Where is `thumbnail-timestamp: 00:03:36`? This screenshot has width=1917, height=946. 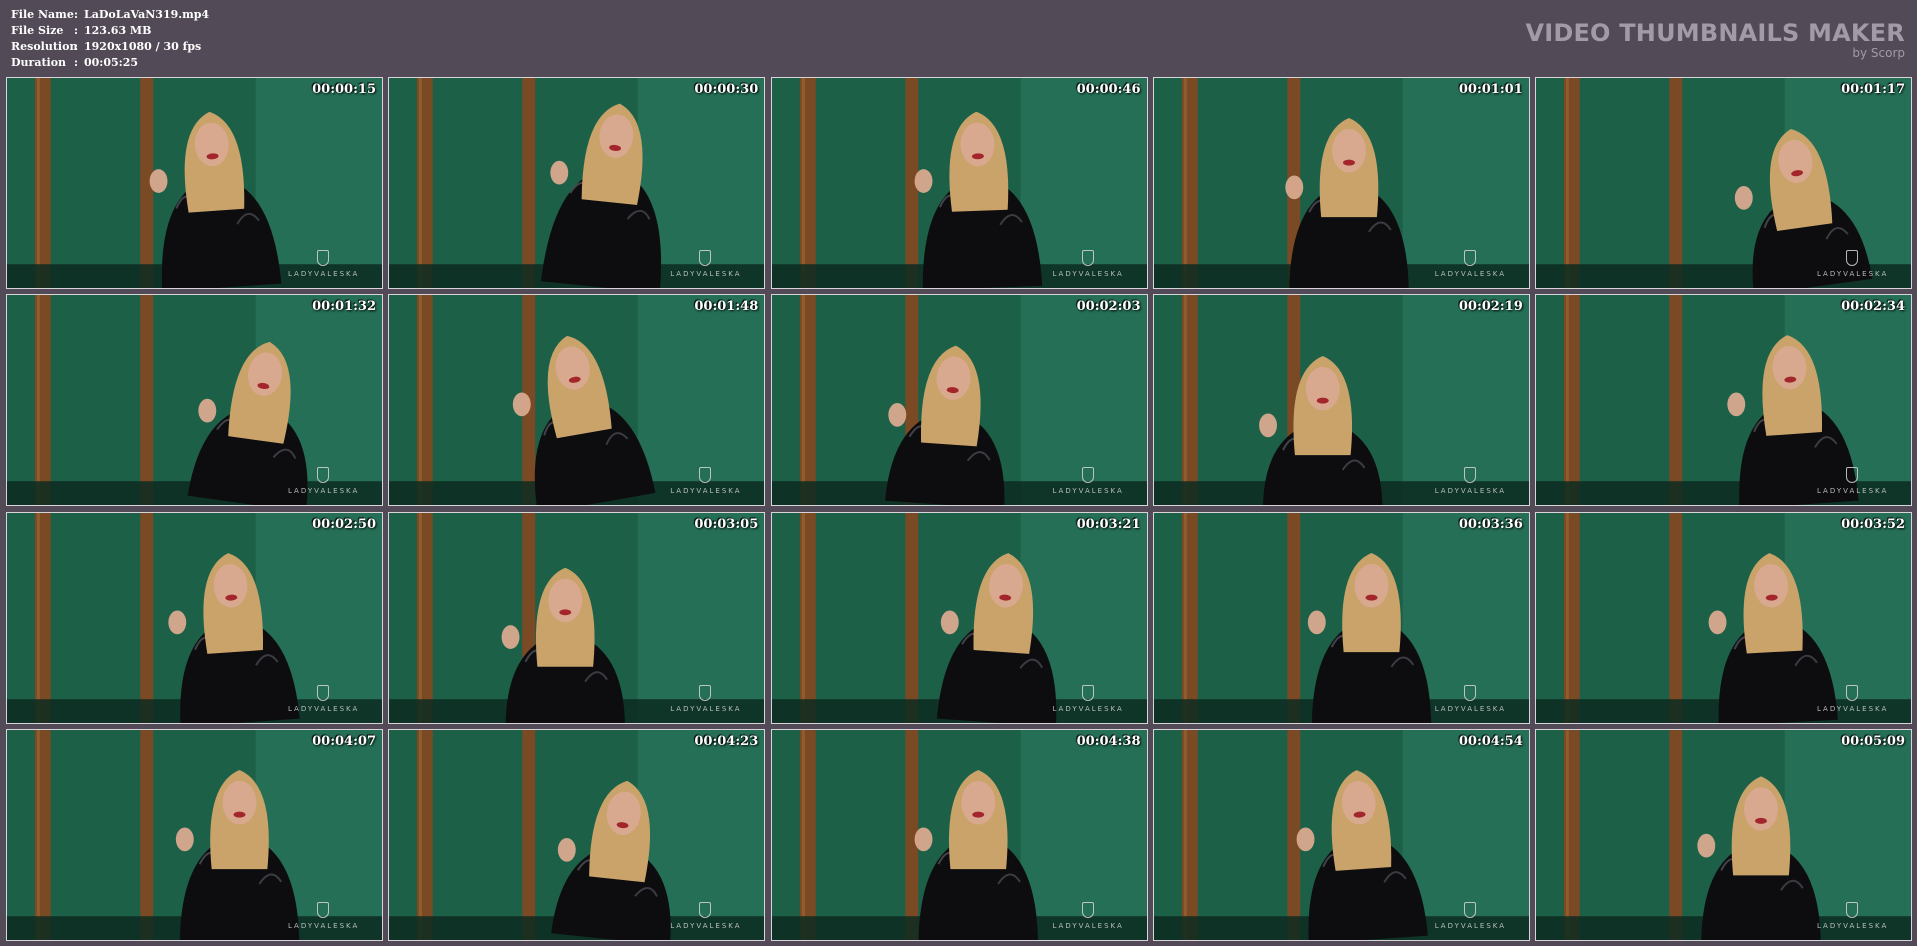 thumbnail-timestamp: 00:03:36 is located at coordinates (1490, 524).